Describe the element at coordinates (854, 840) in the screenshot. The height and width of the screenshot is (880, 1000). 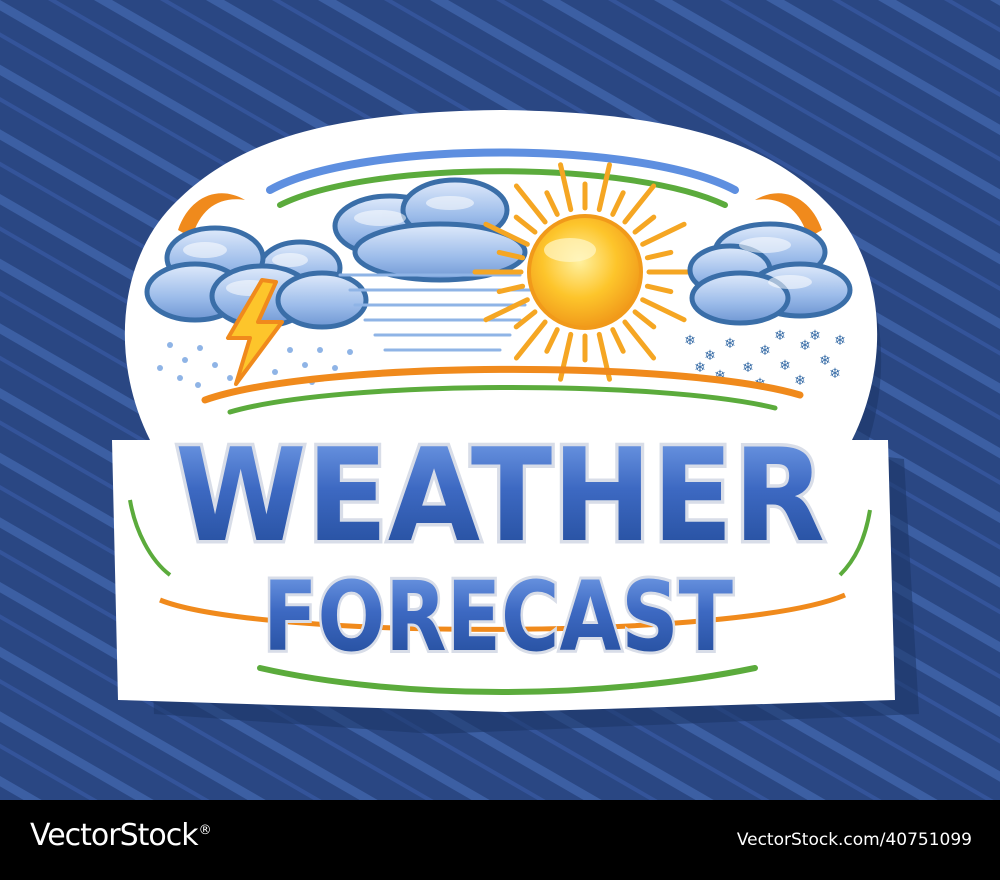
I see `stock-image-id: VectorStock.com/40751099` at that location.